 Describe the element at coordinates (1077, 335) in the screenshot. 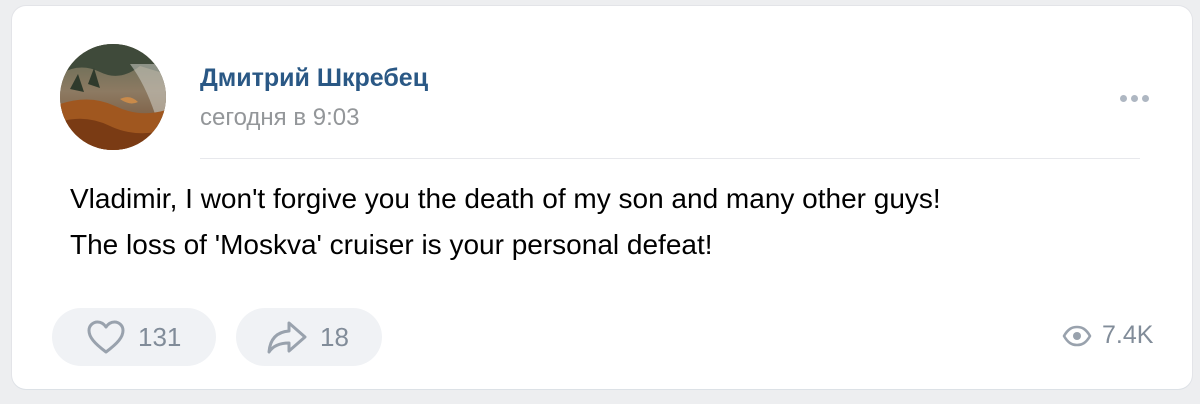

I see `eye-icon` at that location.